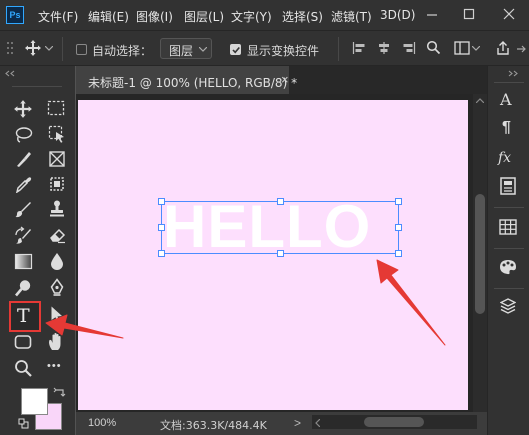 This screenshot has width=529, height=435. I want to click on move-tool-icon, so click(23, 109).